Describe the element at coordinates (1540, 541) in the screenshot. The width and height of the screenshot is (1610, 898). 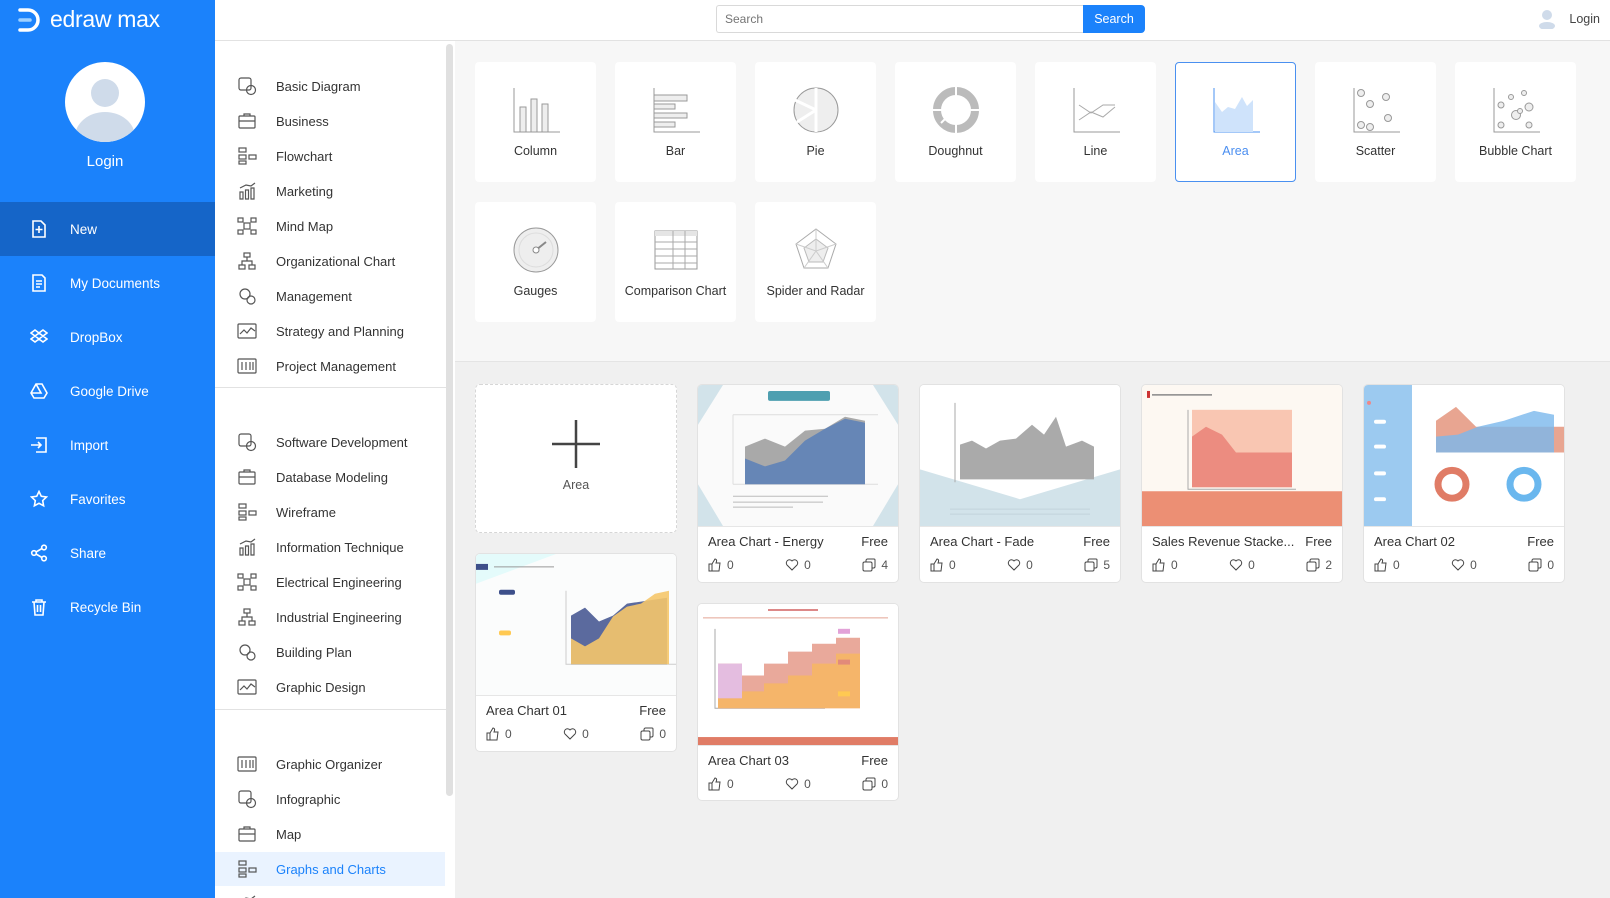
I see `template-price: Free` at that location.